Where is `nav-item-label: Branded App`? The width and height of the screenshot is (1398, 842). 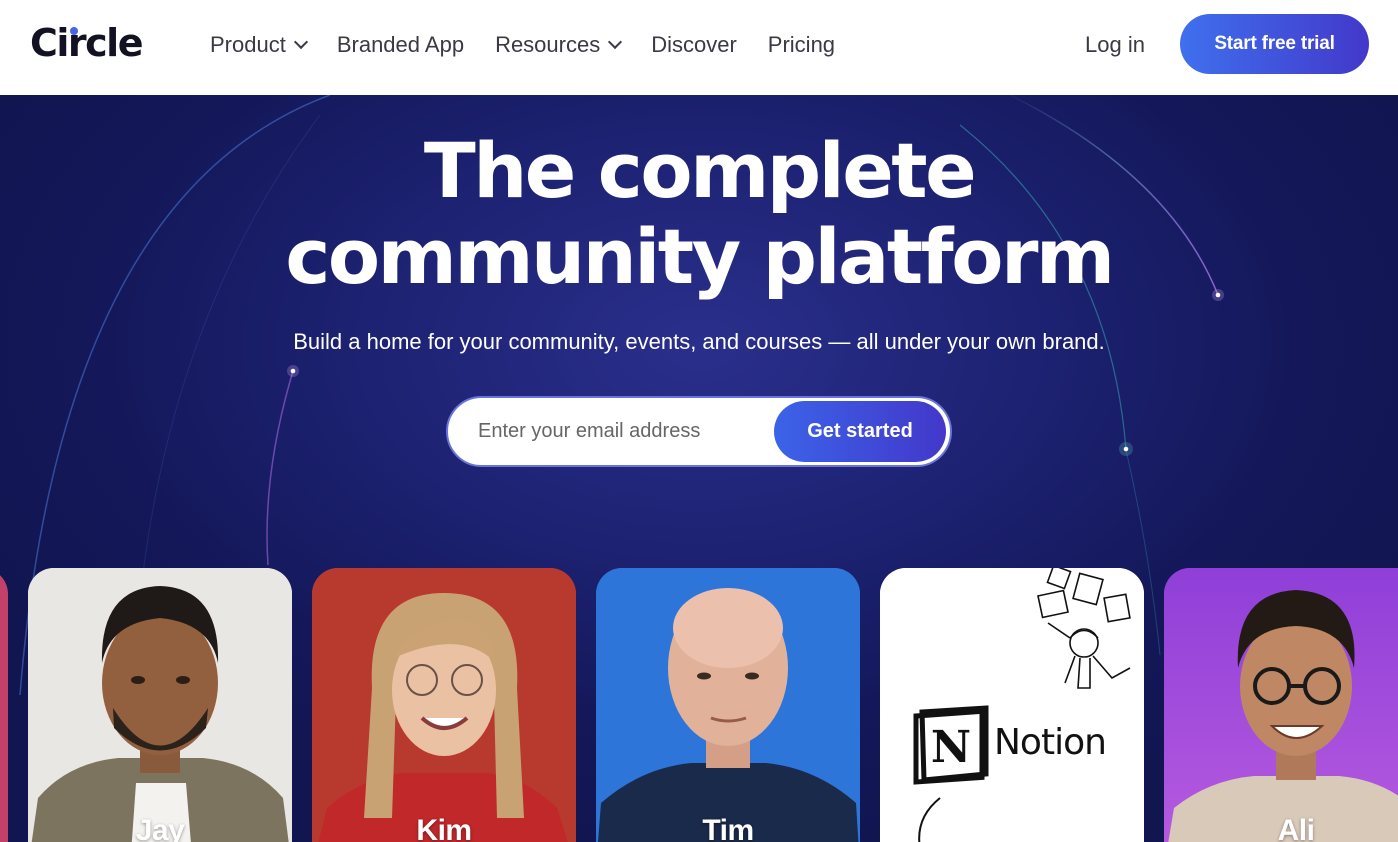 nav-item-label: Branded App is located at coordinates (400, 44).